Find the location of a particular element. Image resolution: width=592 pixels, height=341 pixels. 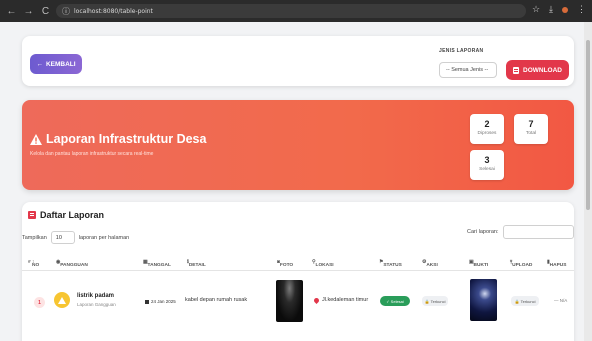

stat-label: Selesai is located at coordinates (487, 169).